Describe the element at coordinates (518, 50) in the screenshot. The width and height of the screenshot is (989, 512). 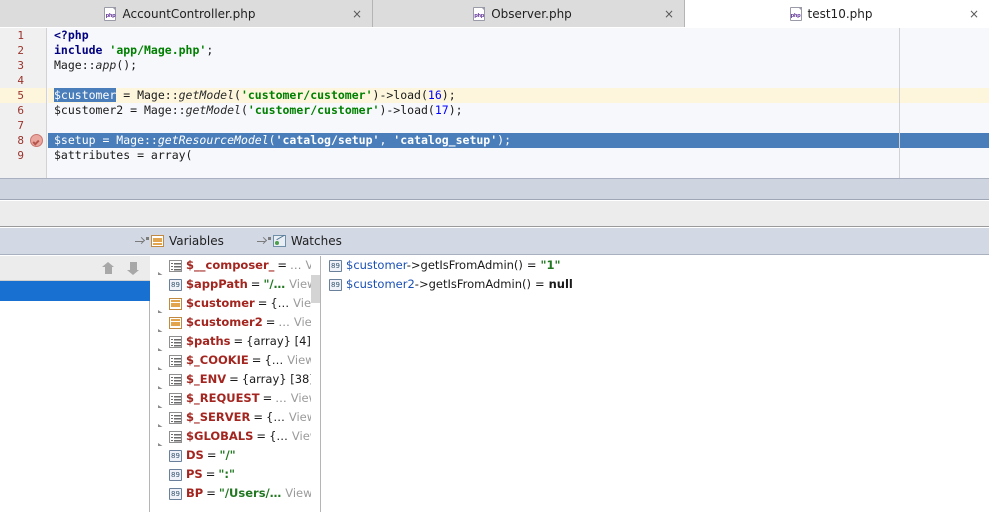
I see `code-line: include 'app/Mage.php';` at that location.